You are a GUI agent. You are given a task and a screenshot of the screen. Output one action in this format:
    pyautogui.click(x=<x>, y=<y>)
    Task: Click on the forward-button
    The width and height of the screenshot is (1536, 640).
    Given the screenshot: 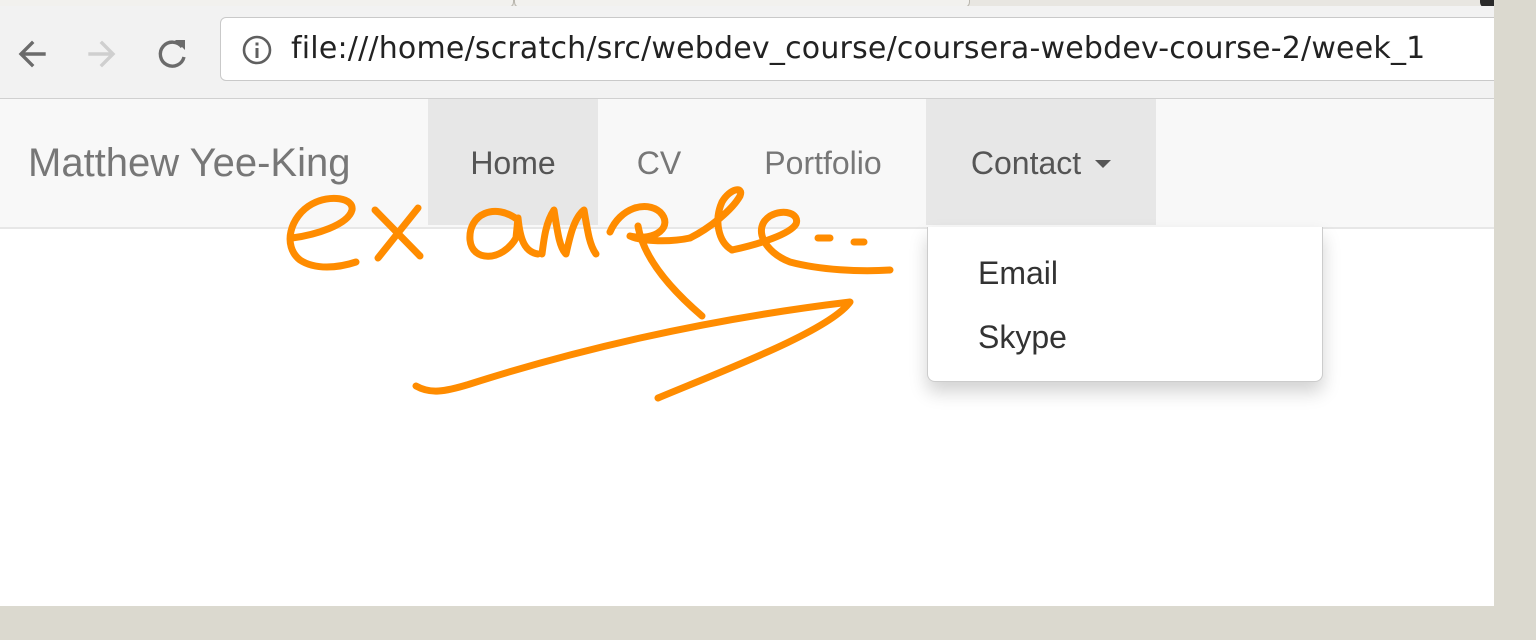 What is the action you would take?
    pyautogui.click(x=102, y=54)
    